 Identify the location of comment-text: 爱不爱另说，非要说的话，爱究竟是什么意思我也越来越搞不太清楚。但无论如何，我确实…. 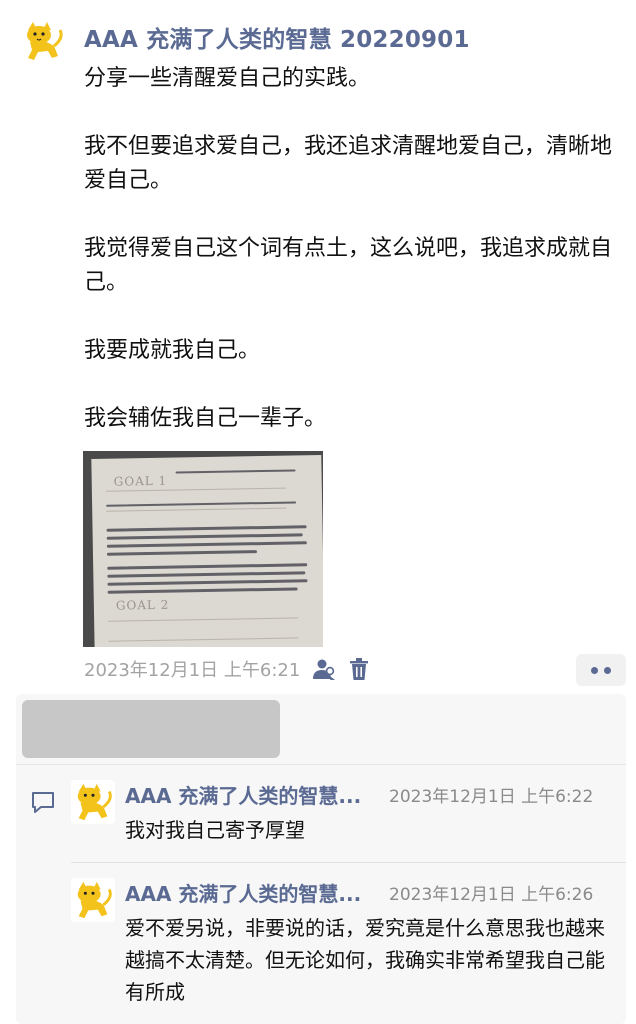
(365, 960).